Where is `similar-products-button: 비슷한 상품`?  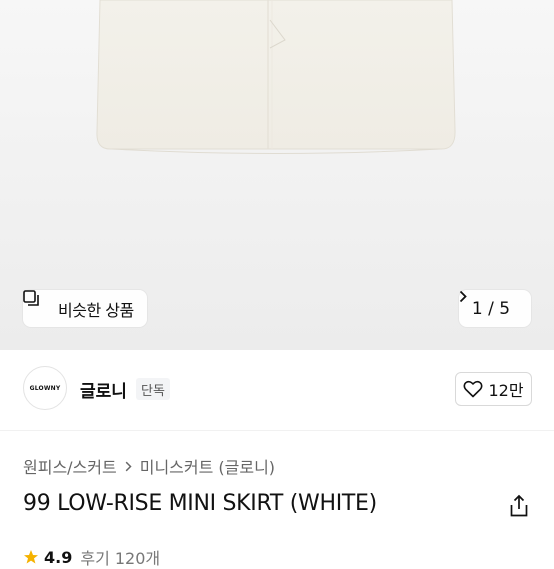 similar-products-button: 비슷한 상품 is located at coordinates (85, 308).